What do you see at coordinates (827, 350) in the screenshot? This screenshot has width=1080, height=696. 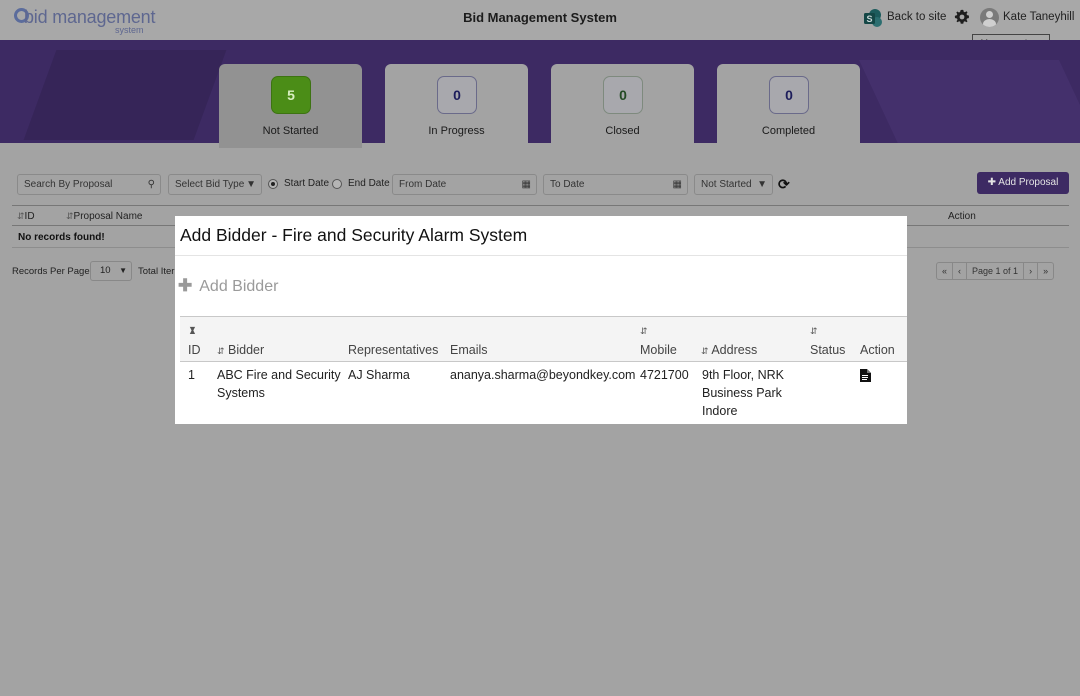 I see `column-header-status: Status` at bounding box center [827, 350].